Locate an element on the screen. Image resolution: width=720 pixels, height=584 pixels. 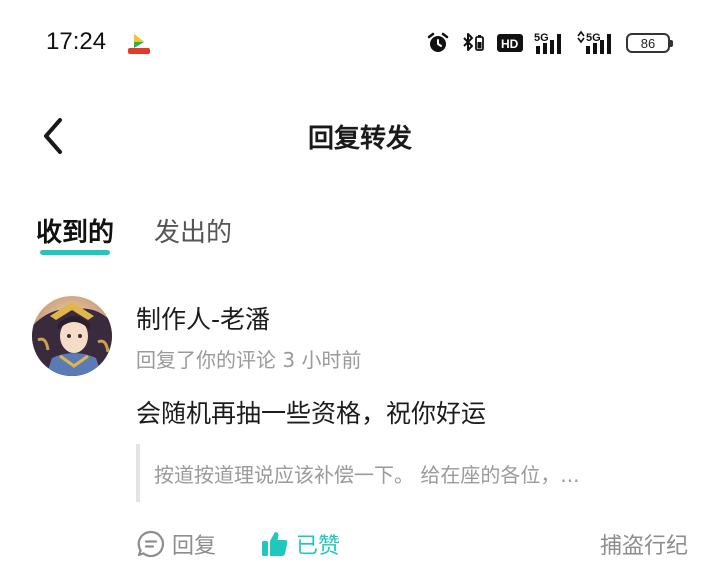
signal-5g-data-icon: 5G is located at coordinates (594, 42).